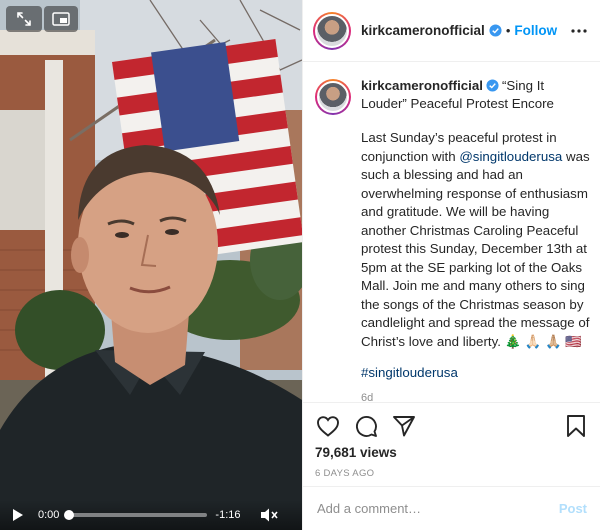 Image resolution: width=600 pixels, height=530 pixels. I want to click on more-options-icon, so click(579, 30).